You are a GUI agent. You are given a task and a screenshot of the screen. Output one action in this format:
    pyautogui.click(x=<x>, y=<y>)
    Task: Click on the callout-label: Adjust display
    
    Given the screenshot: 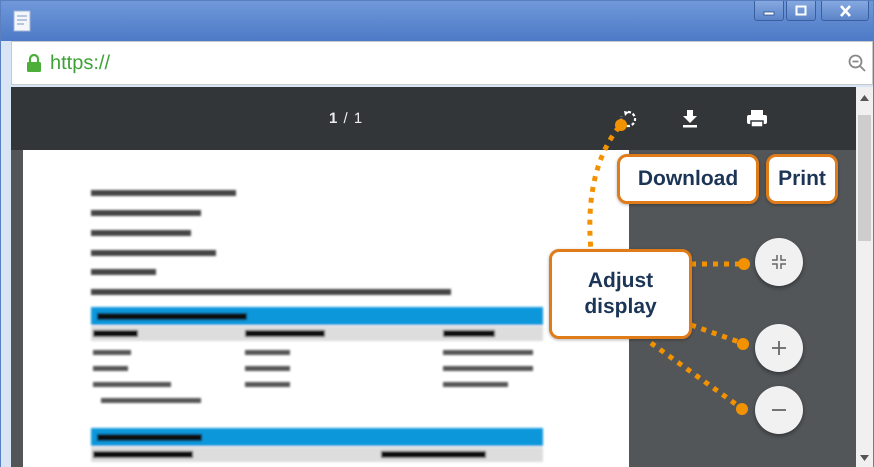 What is the action you would take?
    pyautogui.click(x=620, y=294)
    